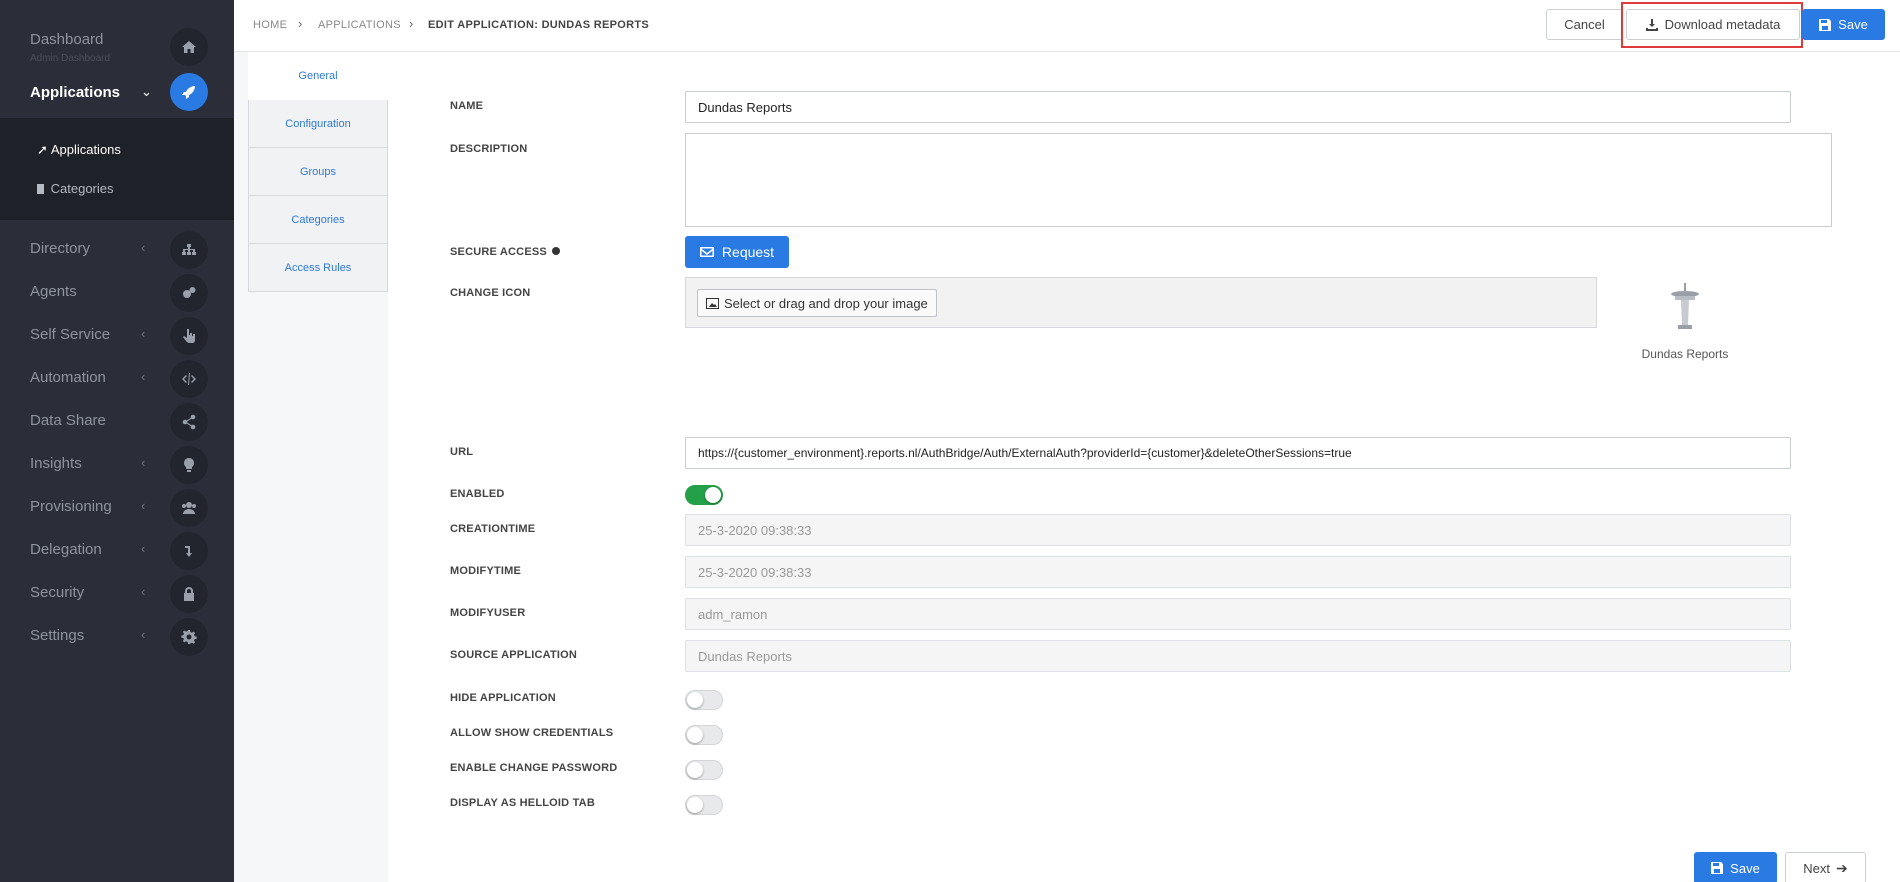 The width and height of the screenshot is (1900, 882). What do you see at coordinates (117, 637) in the screenshot?
I see `sidebar-item-settings: Settings ‹` at bounding box center [117, 637].